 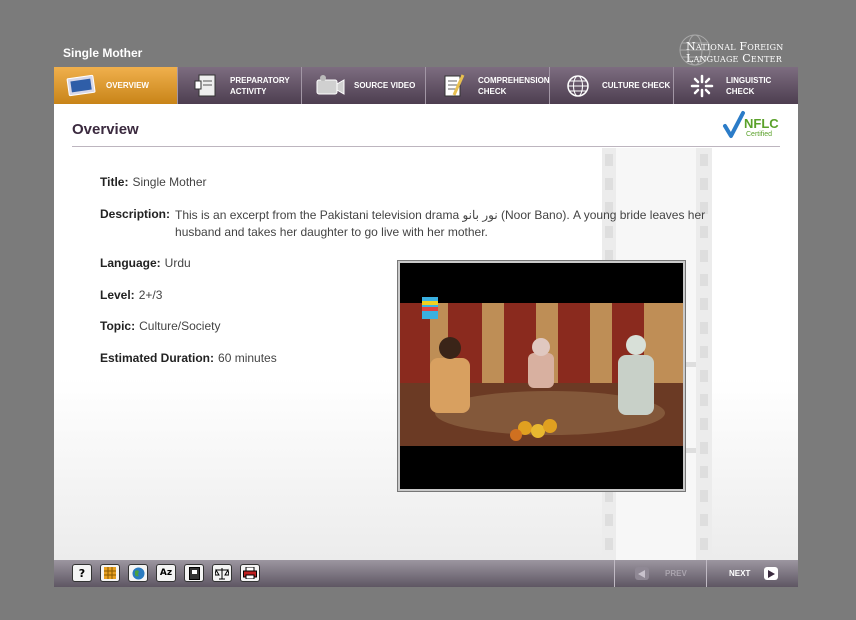 What do you see at coordinates (194, 573) in the screenshot?
I see `book-icon` at bounding box center [194, 573].